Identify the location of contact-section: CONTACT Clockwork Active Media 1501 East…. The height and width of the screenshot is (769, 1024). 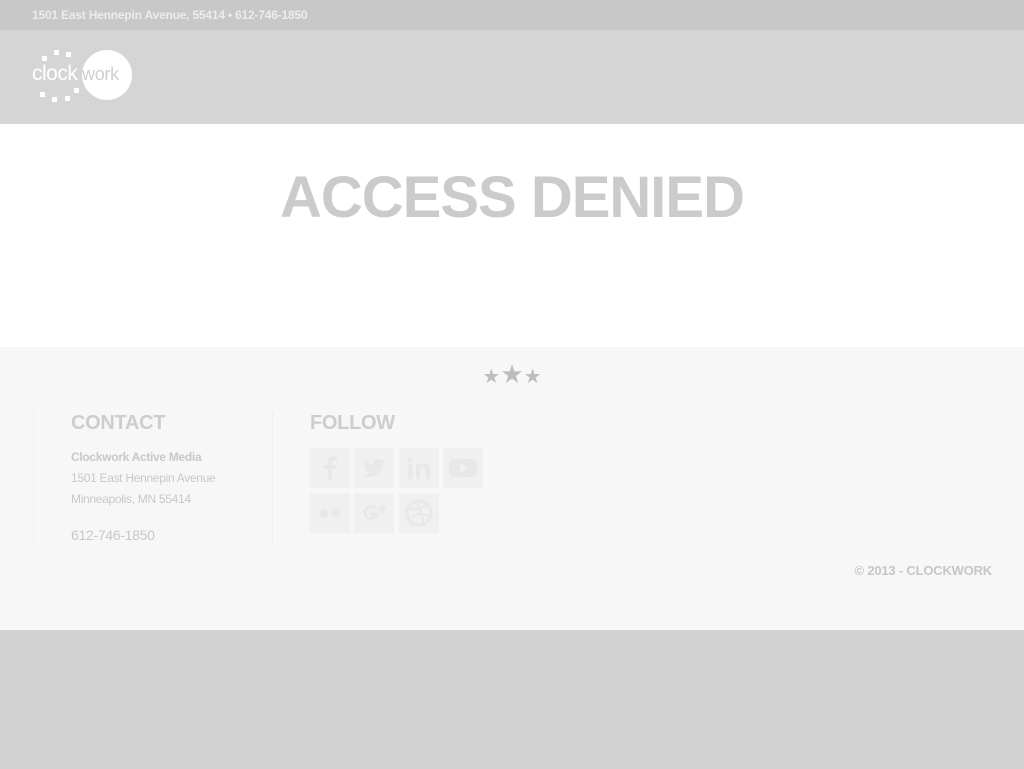
(153, 477).